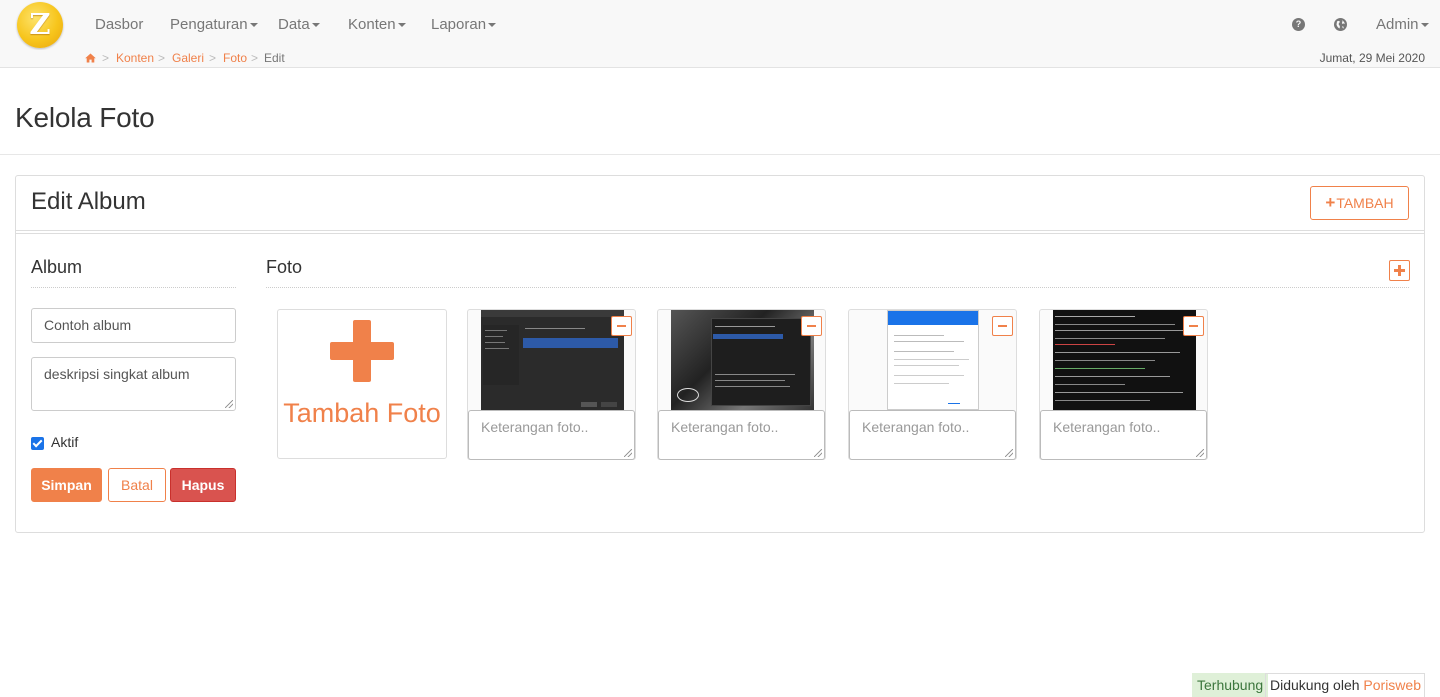  Describe the element at coordinates (1372, 58) in the screenshot. I see `current-date: Jumat, 29 Mei 2020` at that location.